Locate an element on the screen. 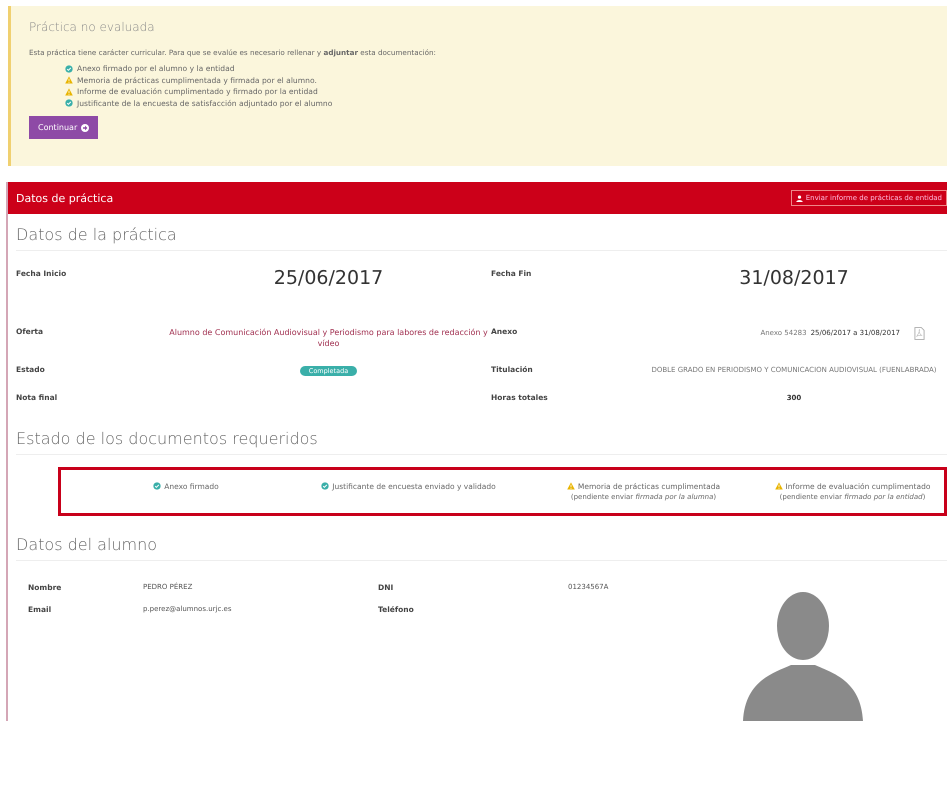  pdf-file-icon is located at coordinates (919, 333).